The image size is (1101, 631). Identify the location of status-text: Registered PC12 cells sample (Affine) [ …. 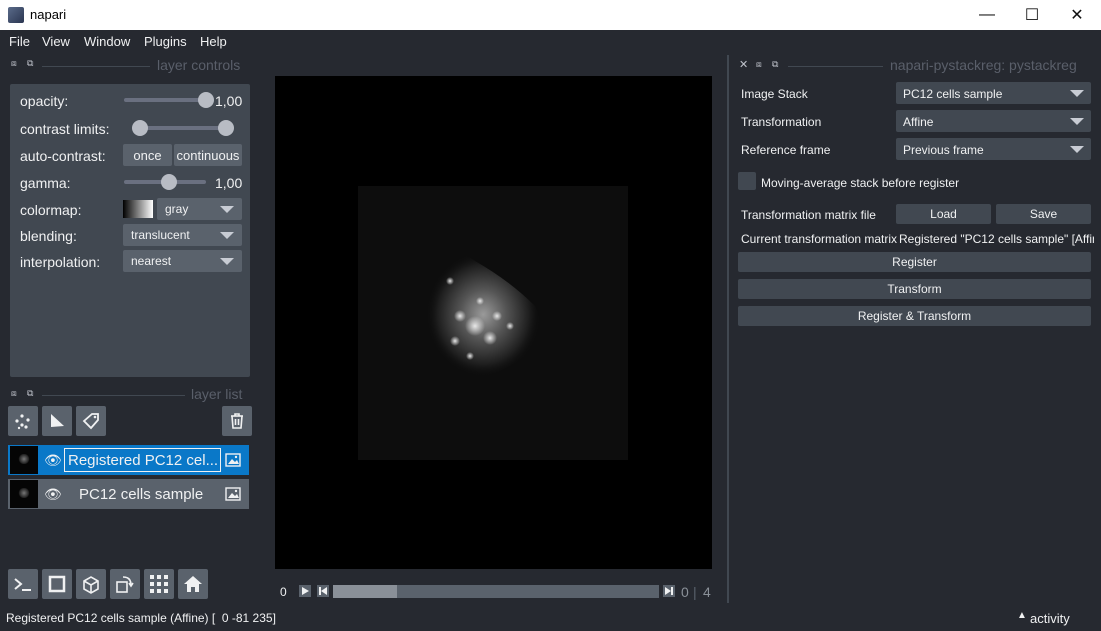
(141, 618).